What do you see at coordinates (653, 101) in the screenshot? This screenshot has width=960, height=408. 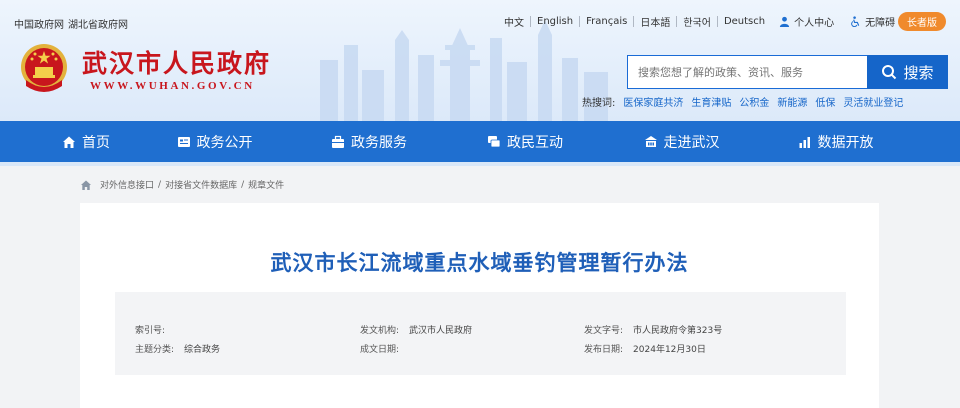 I see `hot-word-item: 医保家庭共济` at bounding box center [653, 101].